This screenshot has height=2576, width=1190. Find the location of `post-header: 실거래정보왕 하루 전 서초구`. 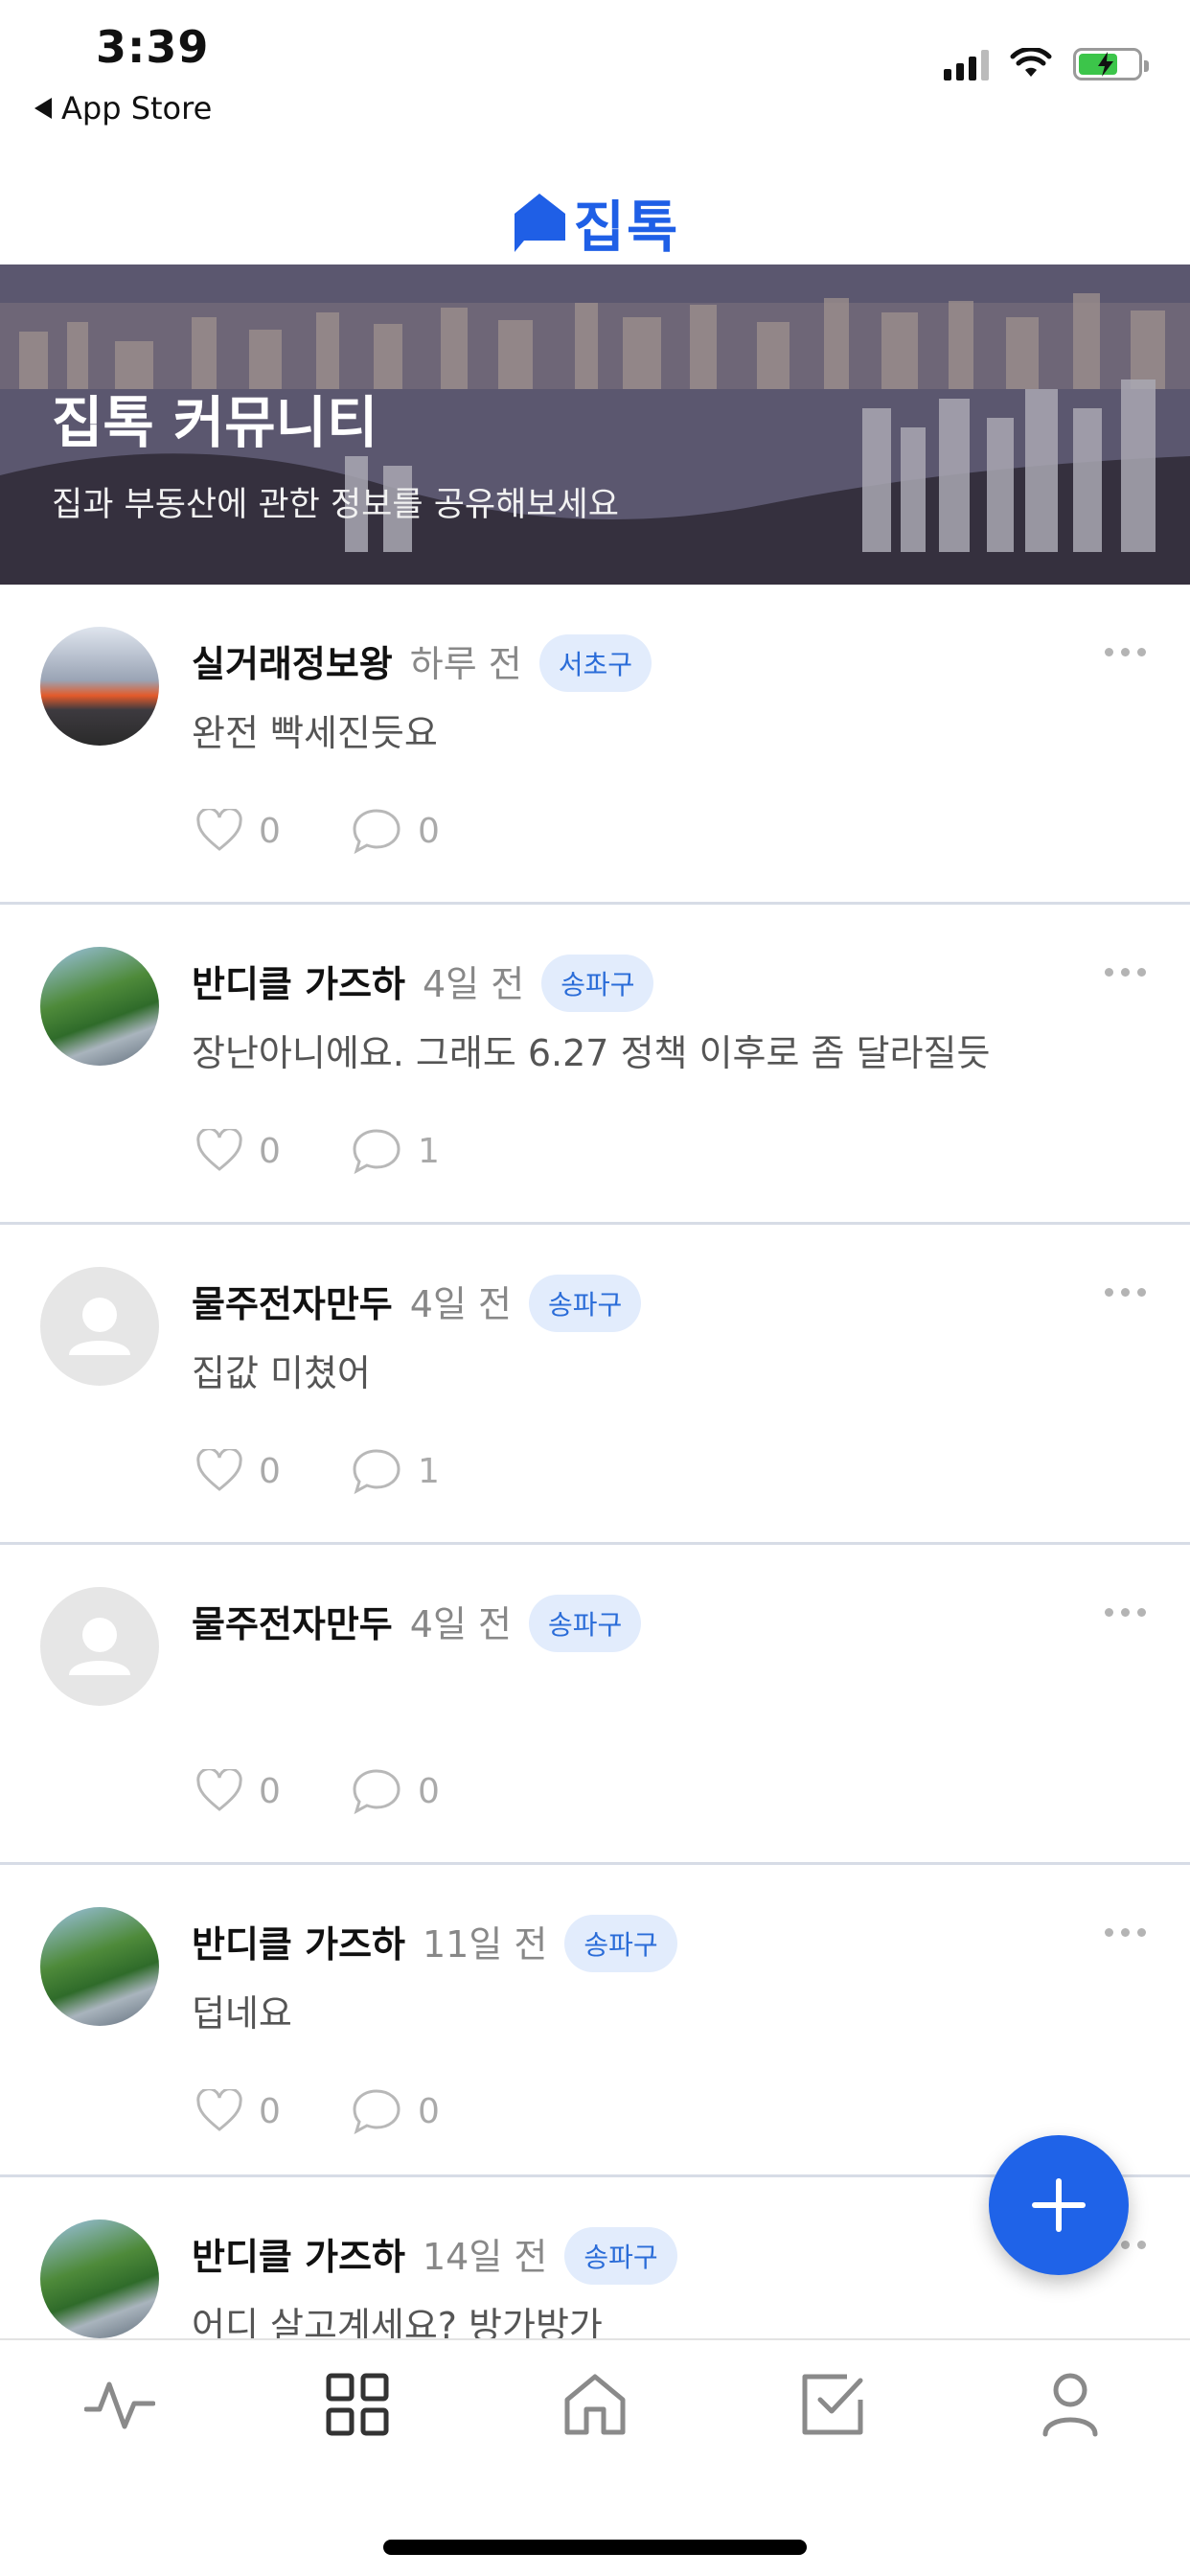

post-header: 실거래정보왕 하루 전 서초구 is located at coordinates (422, 665).